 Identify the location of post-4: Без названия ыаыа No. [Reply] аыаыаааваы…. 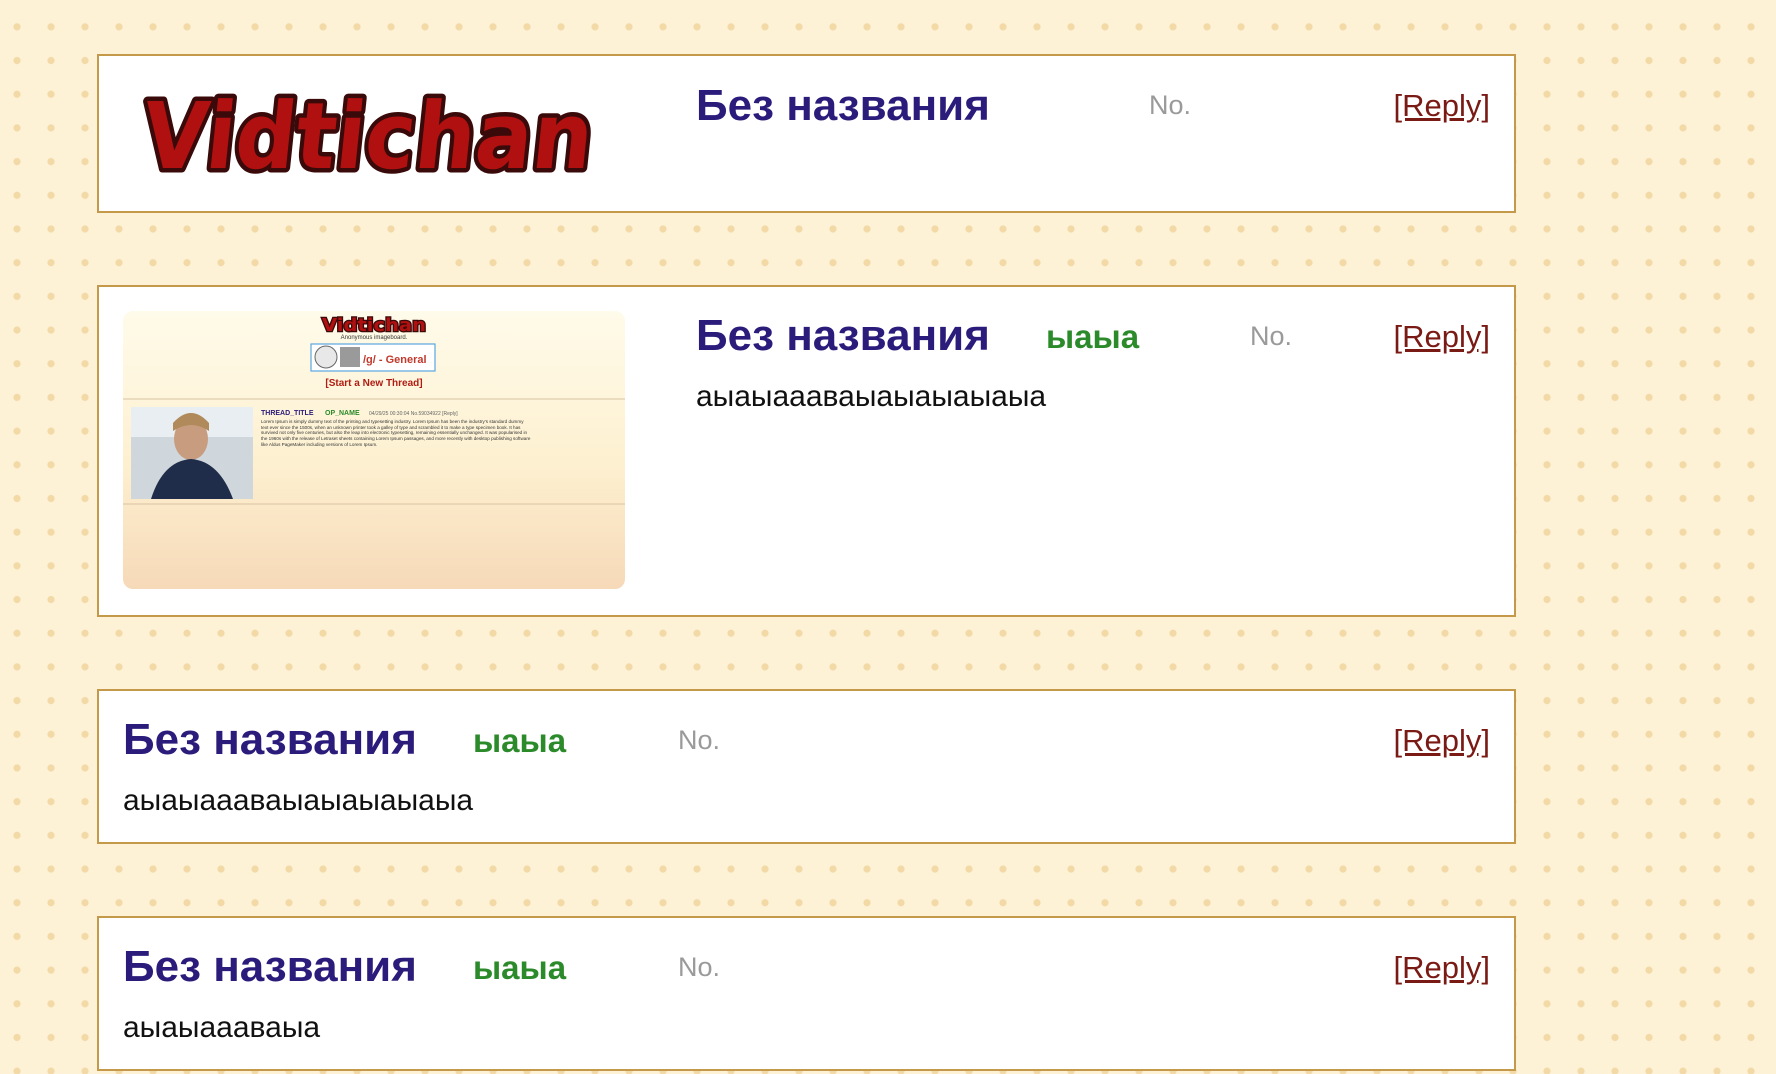
(806, 993).